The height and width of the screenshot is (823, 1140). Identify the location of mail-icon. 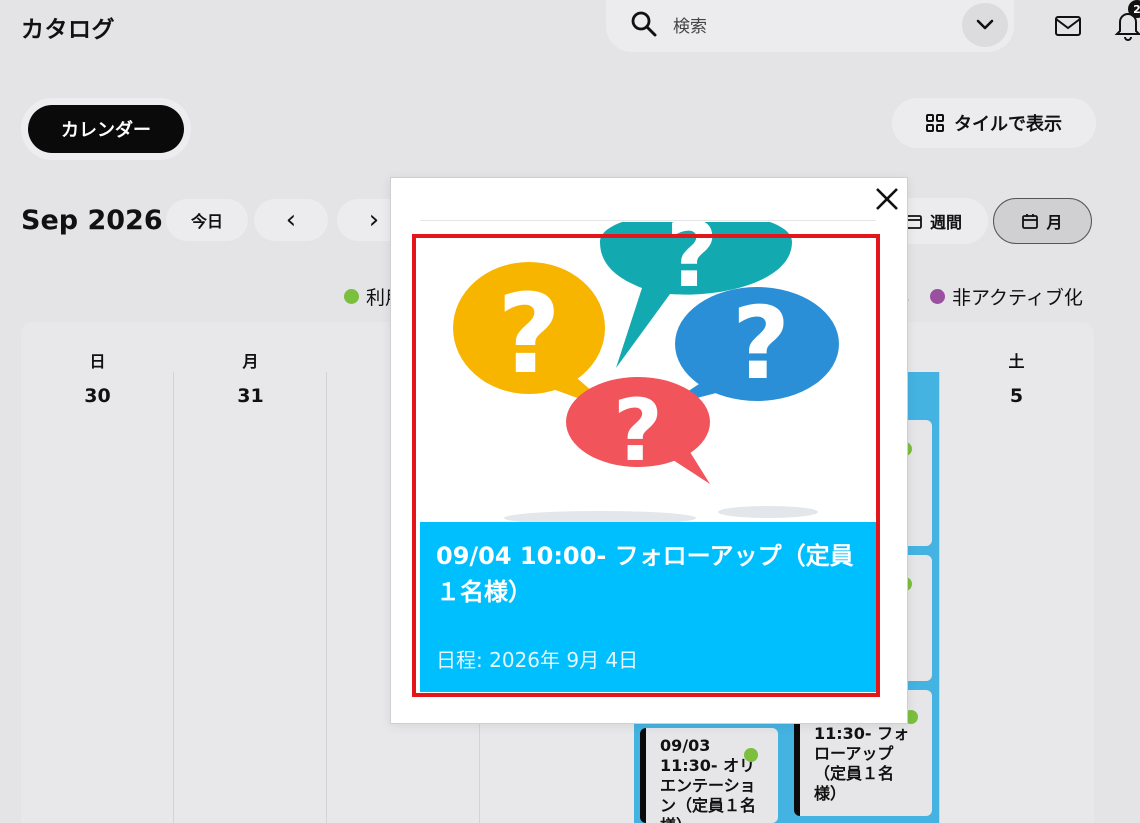
(1068, 26).